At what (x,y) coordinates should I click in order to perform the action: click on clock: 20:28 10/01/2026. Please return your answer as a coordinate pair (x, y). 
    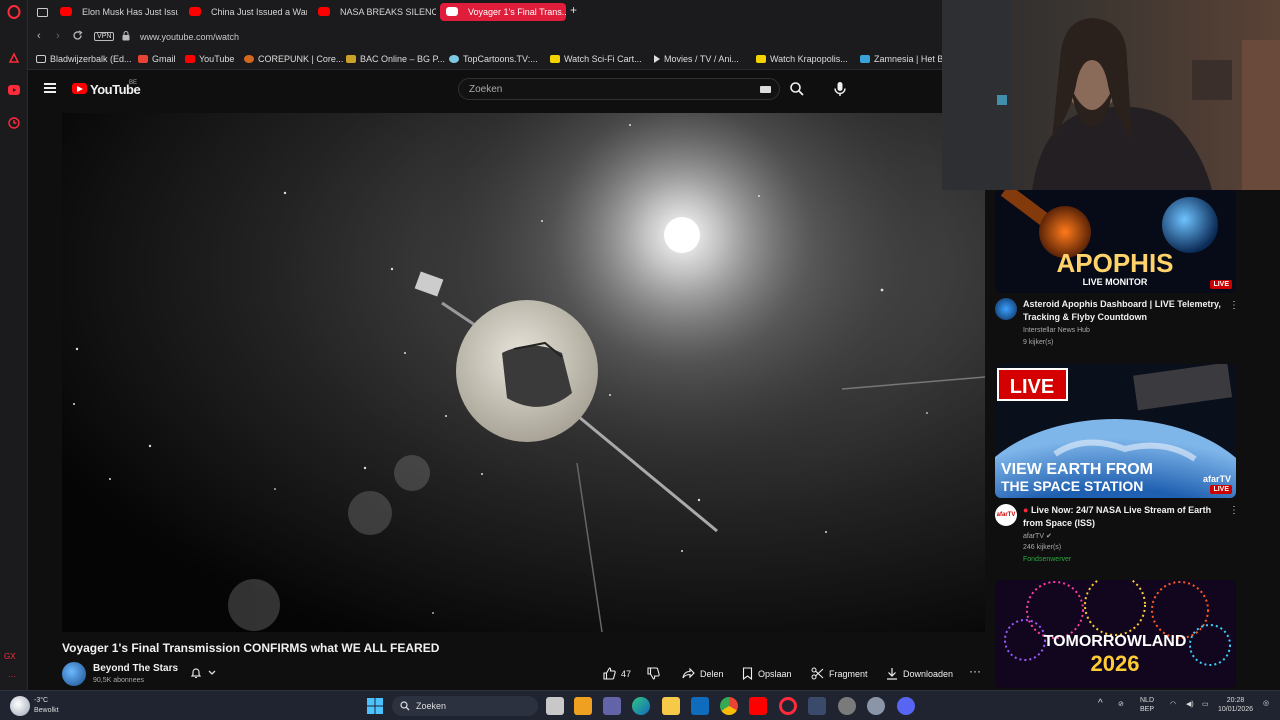
    Looking at the image, I should click on (1235, 705).